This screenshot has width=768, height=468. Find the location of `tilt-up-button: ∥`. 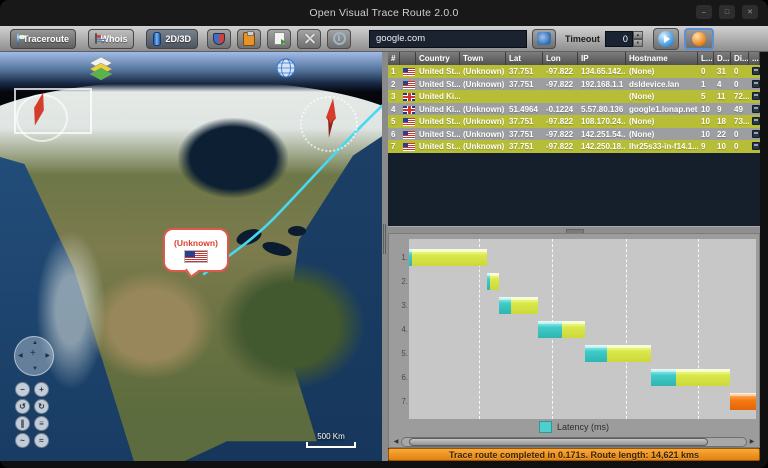

tilt-up-button: ∥ is located at coordinates (22, 423).